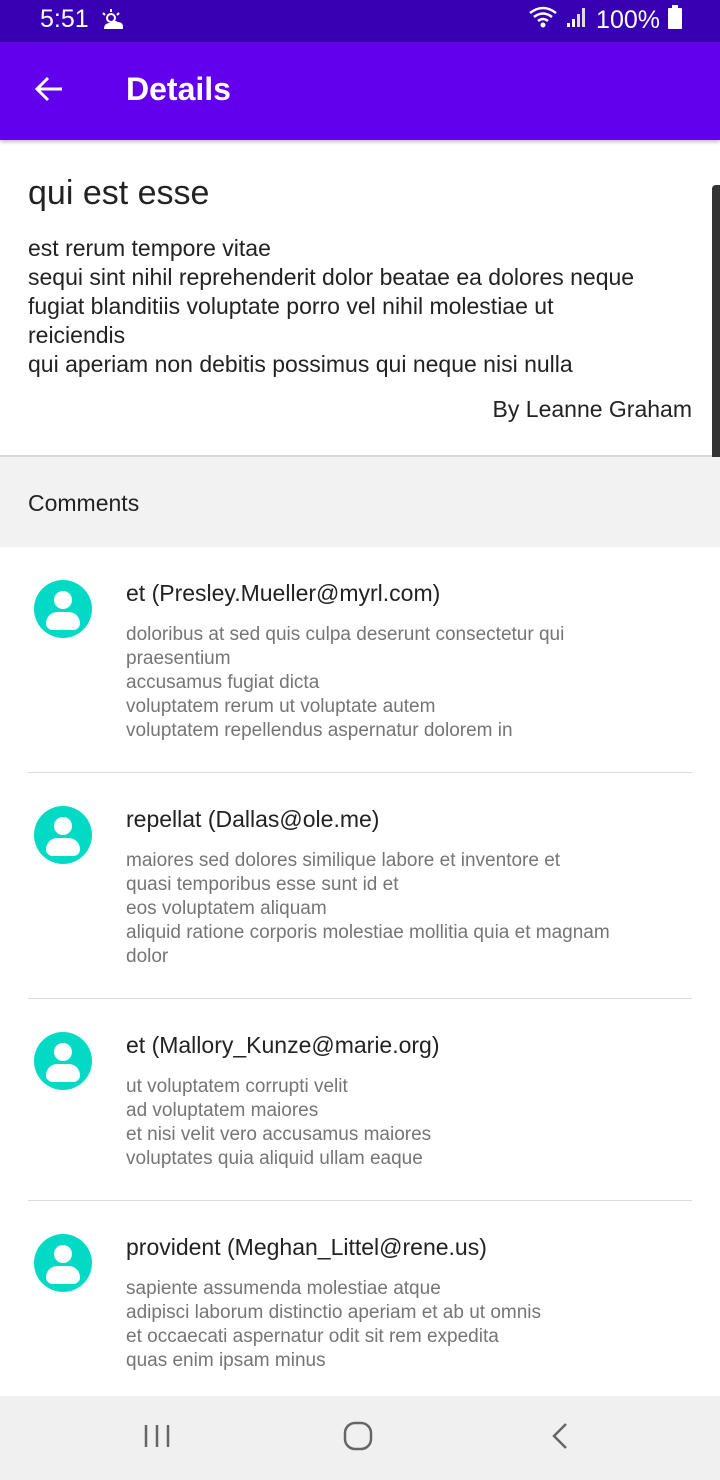  Describe the element at coordinates (577, 20) in the screenshot. I see `signal-icon` at that location.